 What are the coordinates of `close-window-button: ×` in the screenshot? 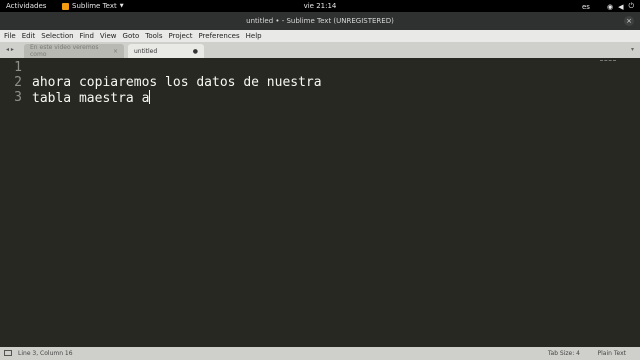 It's located at (629, 21).